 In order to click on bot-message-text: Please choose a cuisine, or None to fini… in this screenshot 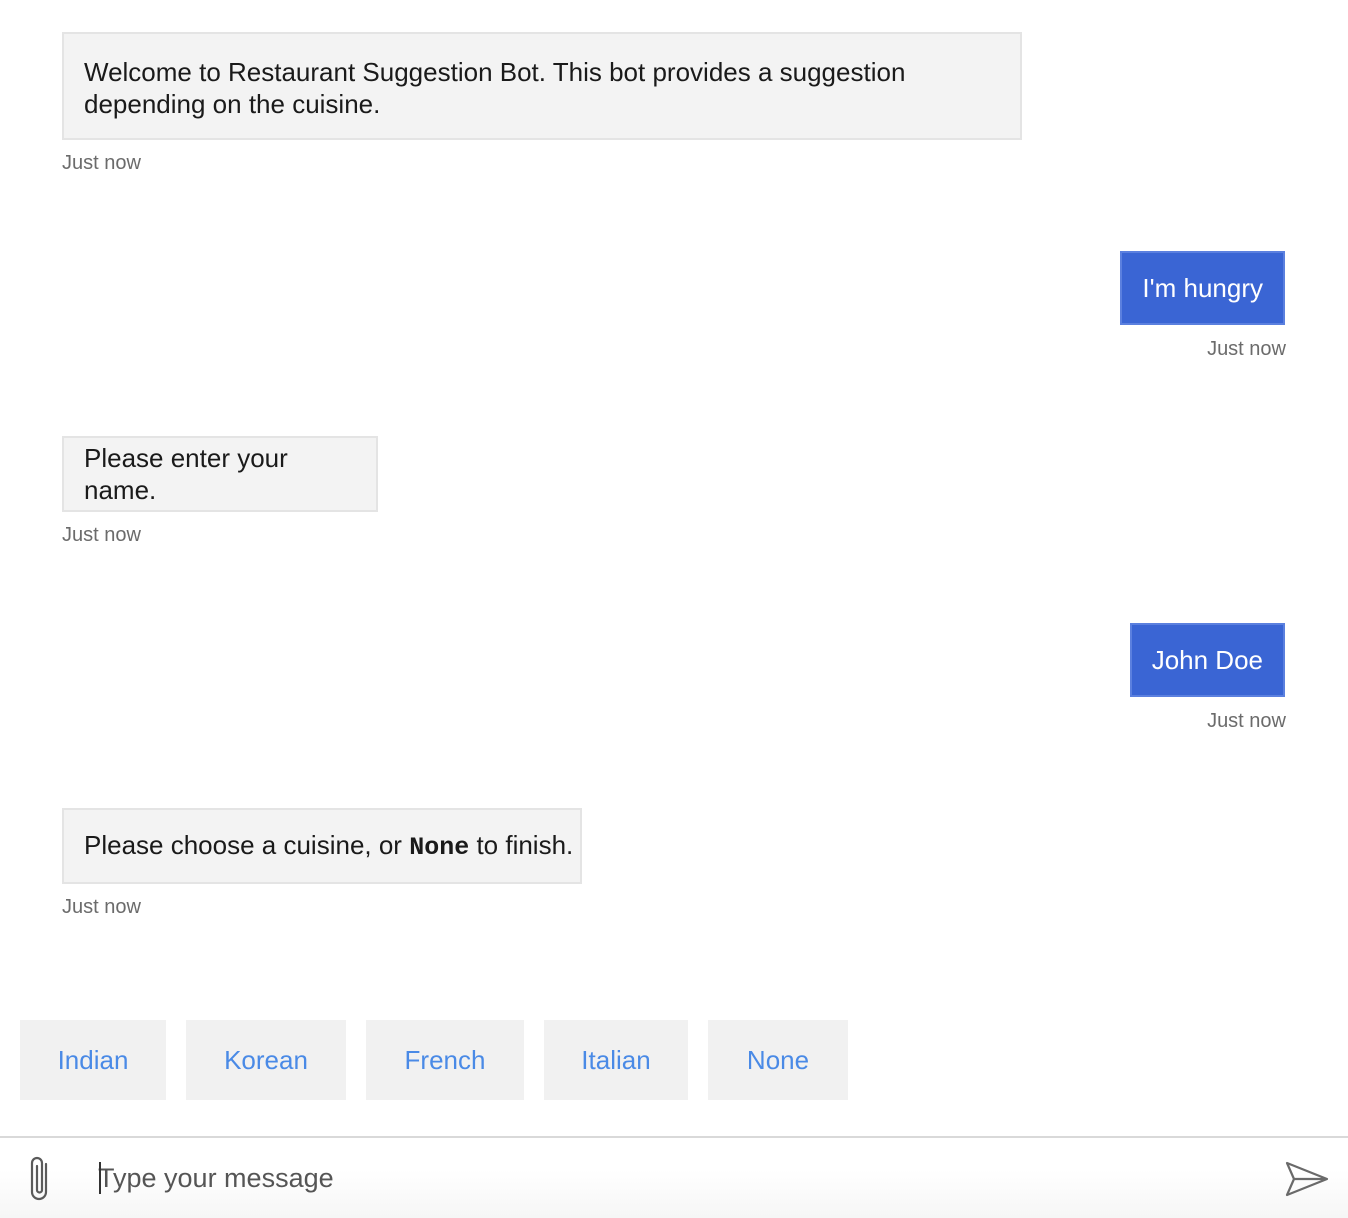, I will do `click(329, 845)`.